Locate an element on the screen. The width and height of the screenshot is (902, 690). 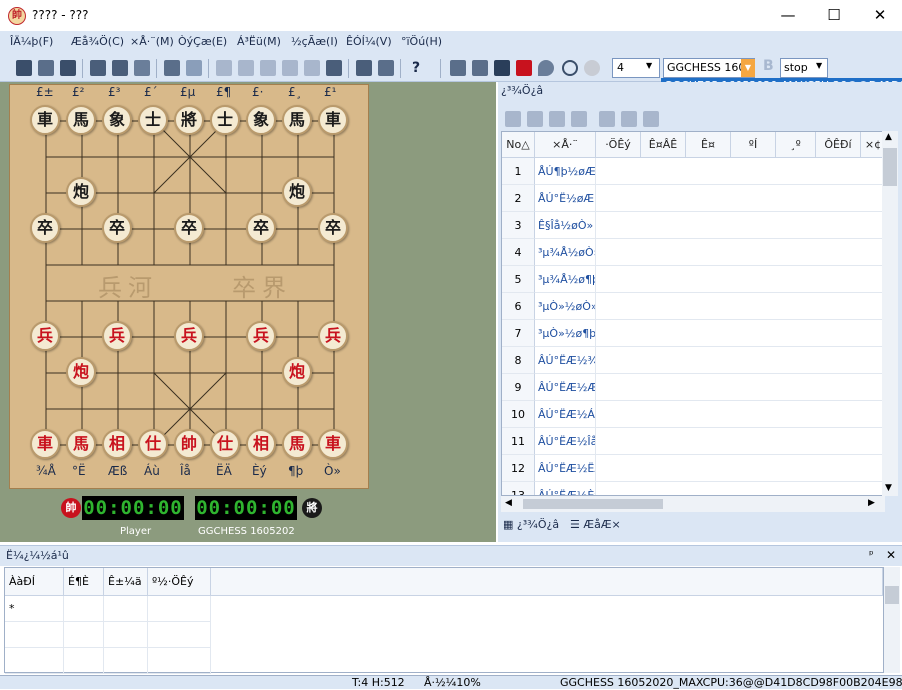
select-icon is located at coordinates (194, 68).